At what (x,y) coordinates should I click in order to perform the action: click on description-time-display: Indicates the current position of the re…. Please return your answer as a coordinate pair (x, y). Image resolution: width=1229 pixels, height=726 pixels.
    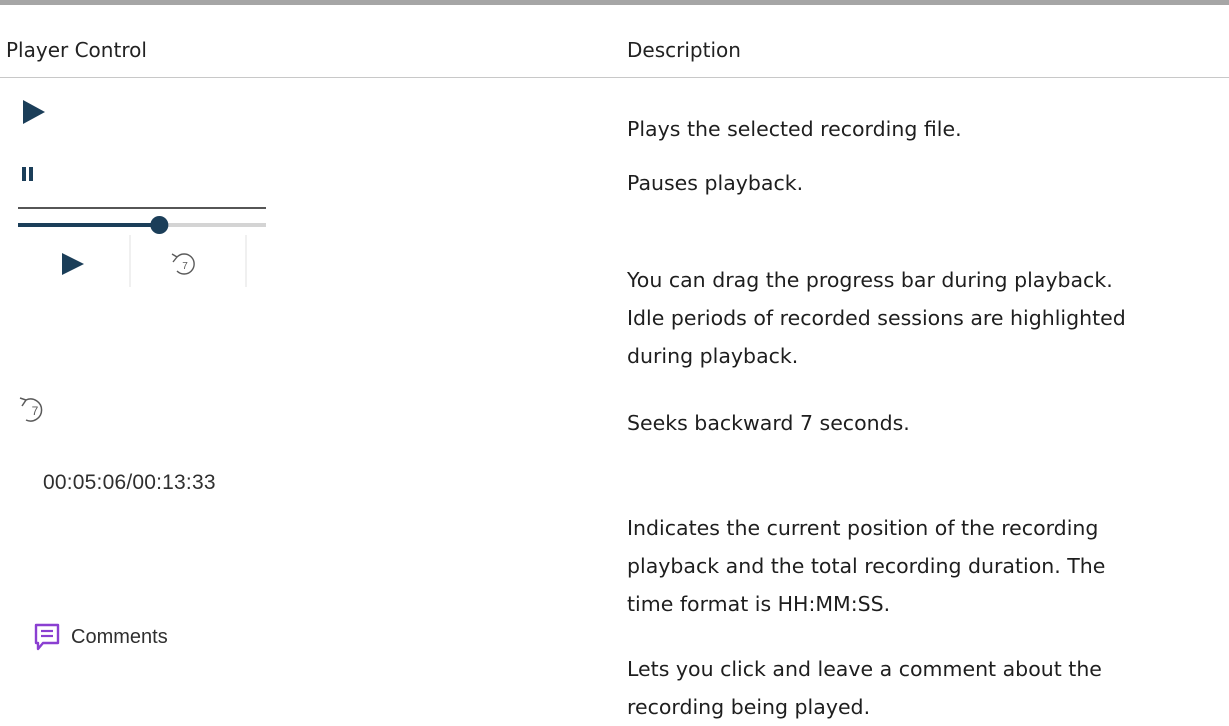
    Looking at the image, I should click on (866, 566).